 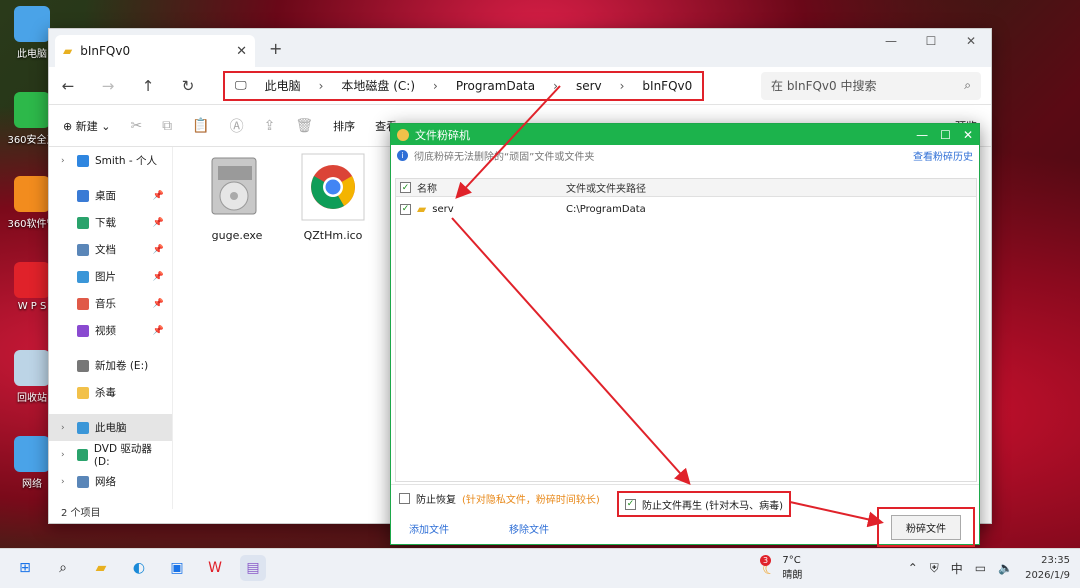 I want to click on prevent-regeneration-checkbox: ✓, so click(x=630, y=504).